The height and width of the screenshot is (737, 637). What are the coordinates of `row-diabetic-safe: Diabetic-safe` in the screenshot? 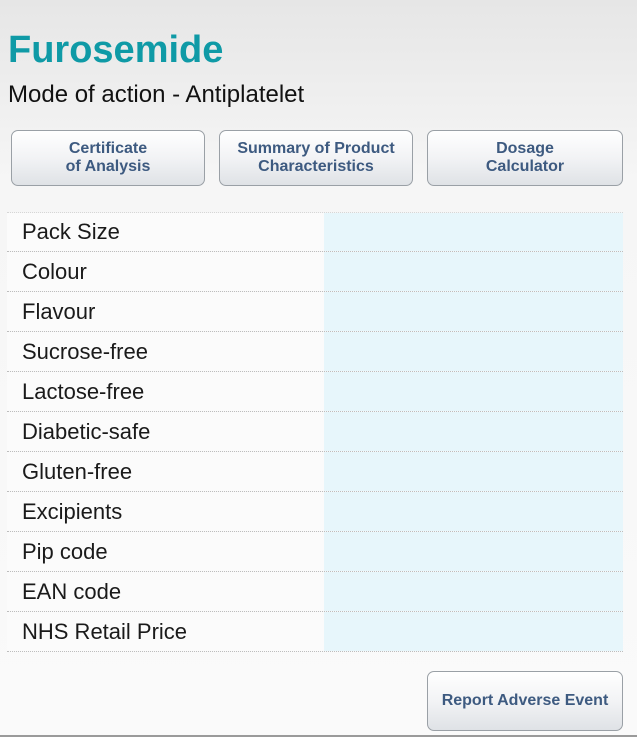 It's located at (315, 432).